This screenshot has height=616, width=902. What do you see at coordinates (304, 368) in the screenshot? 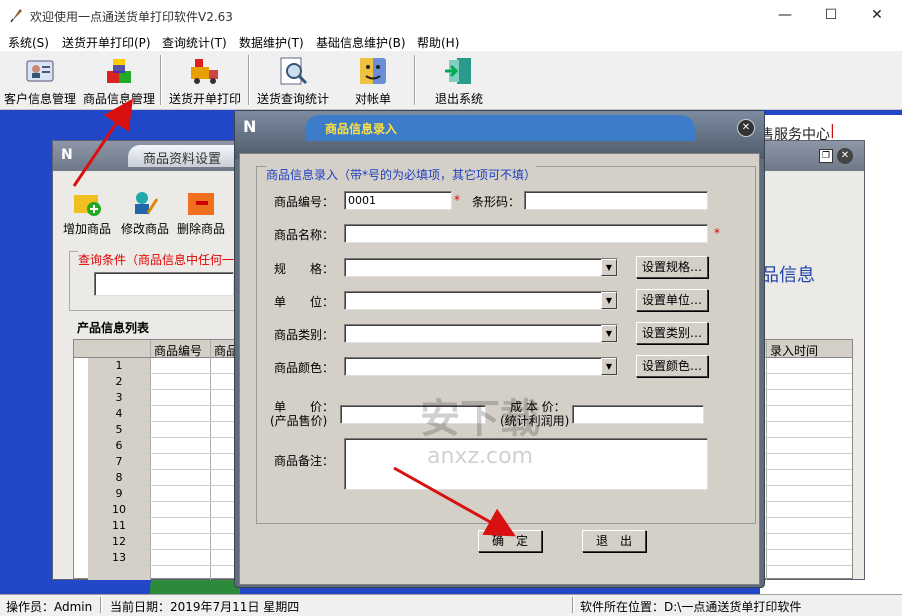
I see `color-label: 商品颜色：` at bounding box center [304, 368].